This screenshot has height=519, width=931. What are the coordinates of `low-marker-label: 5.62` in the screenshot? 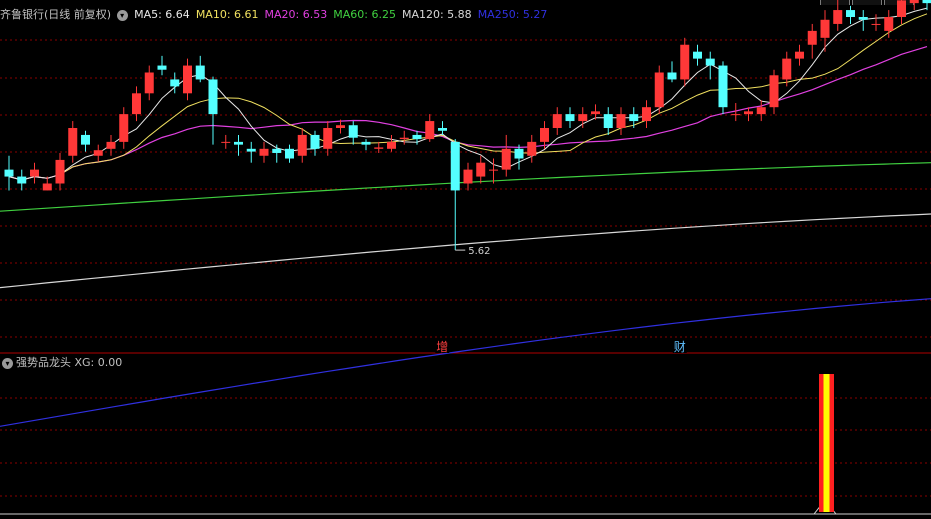 It's located at (479, 251).